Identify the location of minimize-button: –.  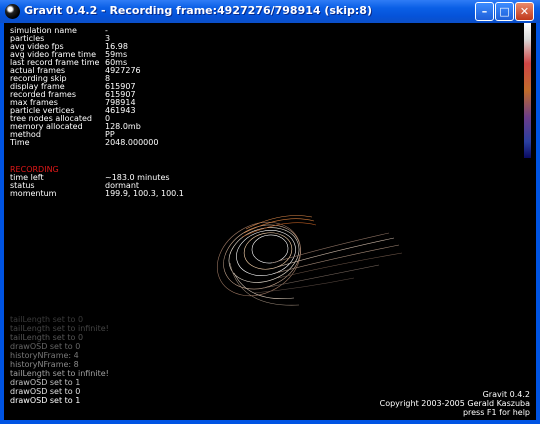
(484, 11).